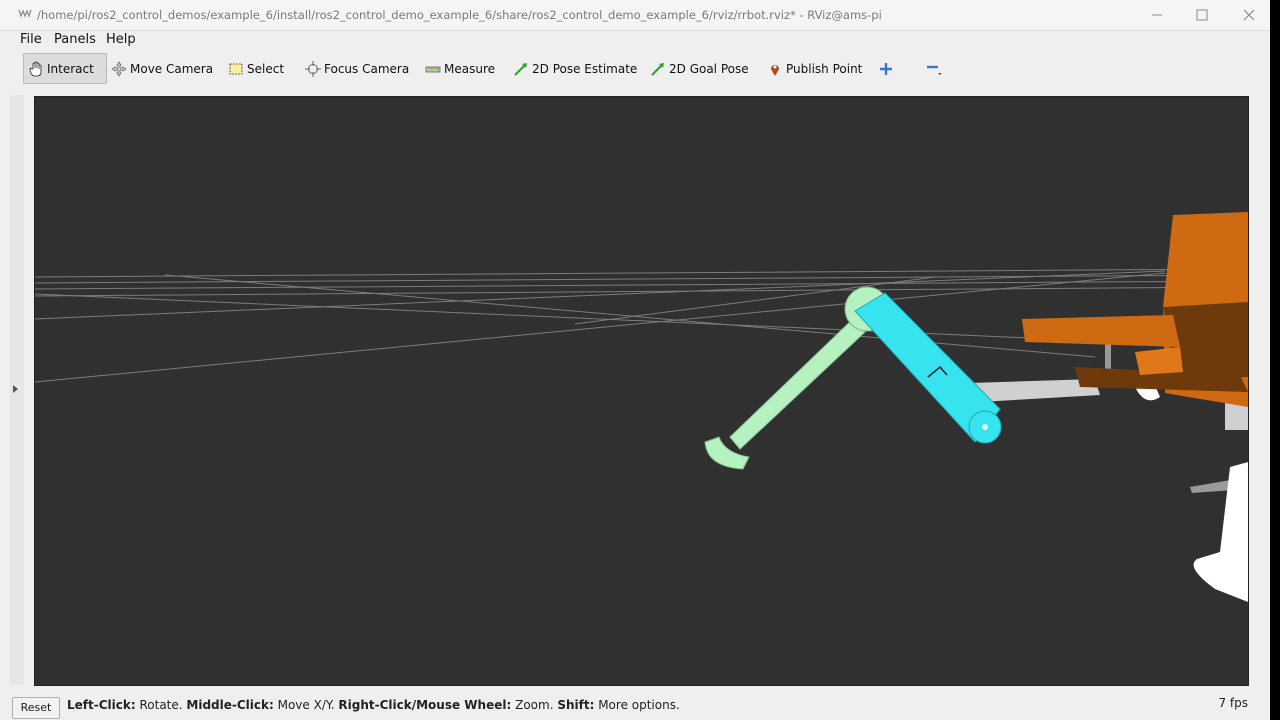  I want to click on tool-focus-camera: Focus Camera, so click(357, 68).